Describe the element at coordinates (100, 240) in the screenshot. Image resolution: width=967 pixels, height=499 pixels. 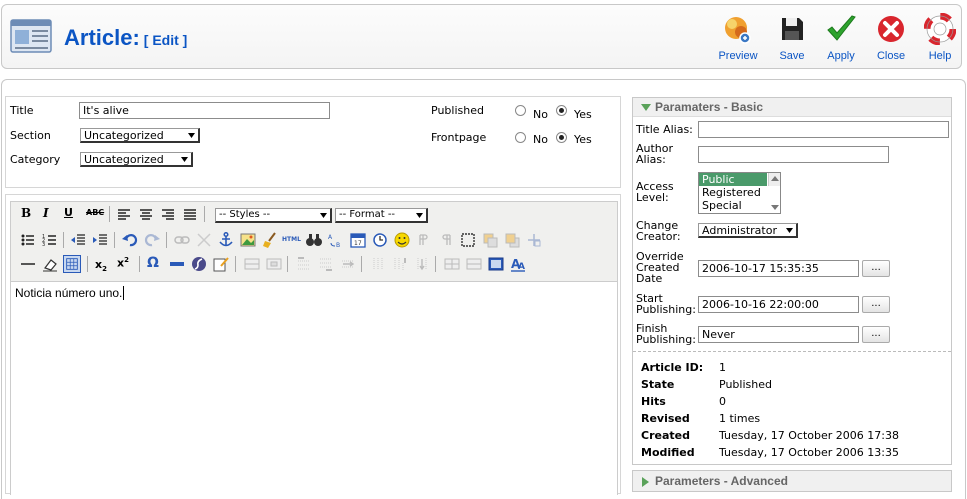
I see `indent-icon` at that location.